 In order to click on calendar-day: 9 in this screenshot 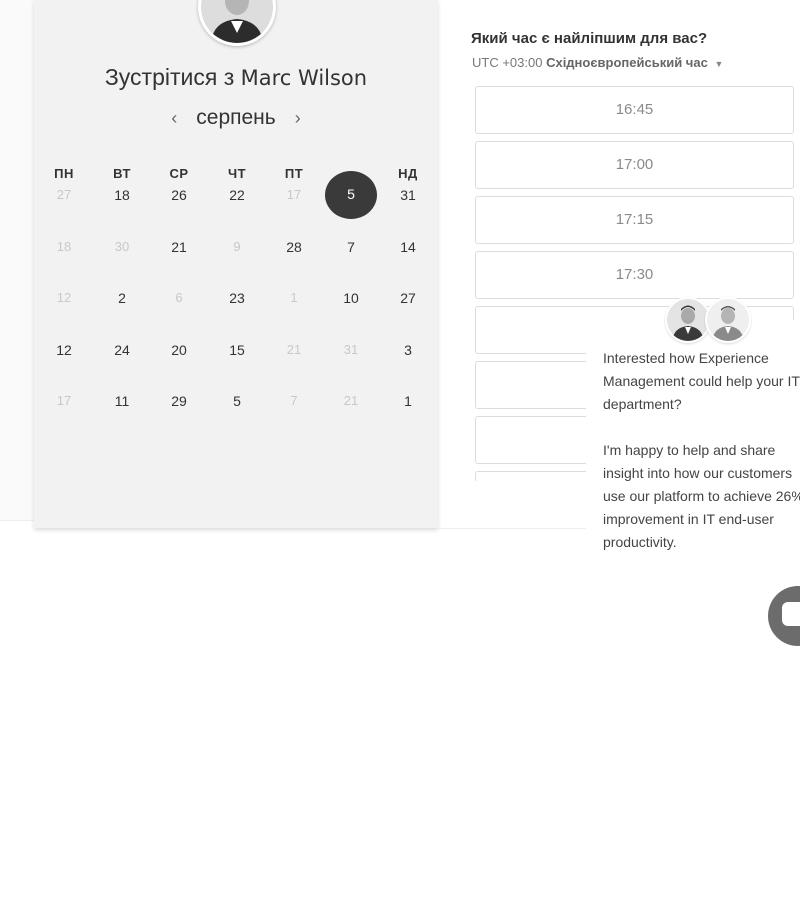, I will do `click(237, 246)`.